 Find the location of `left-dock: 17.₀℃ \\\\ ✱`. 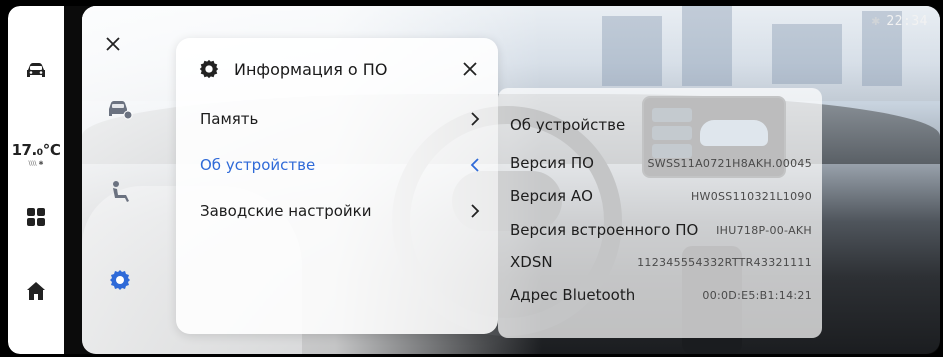

left-dock: 17.₀℃ \\\\ ✱ is located at coordinates (36, 180).